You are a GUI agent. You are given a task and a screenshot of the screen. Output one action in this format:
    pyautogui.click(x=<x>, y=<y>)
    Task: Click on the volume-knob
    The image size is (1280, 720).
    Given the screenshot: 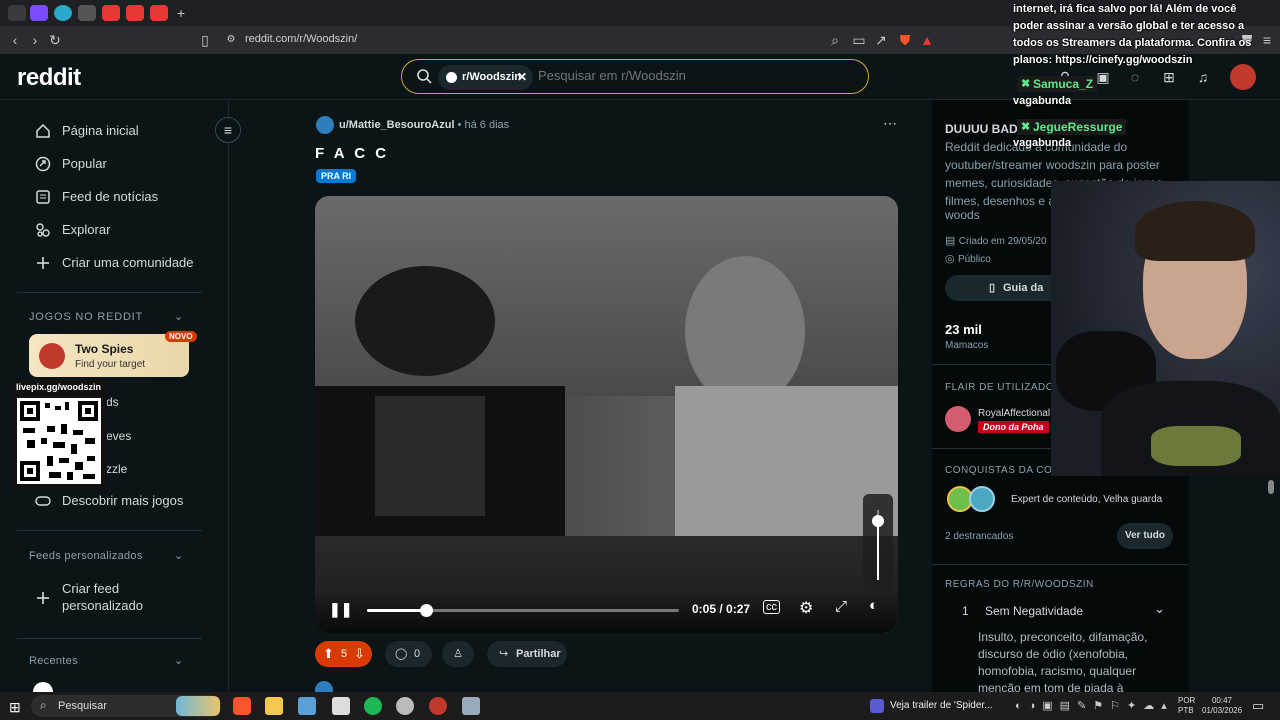 What is the action you would take?
    pyautogui.click(x=878, y=520)
    